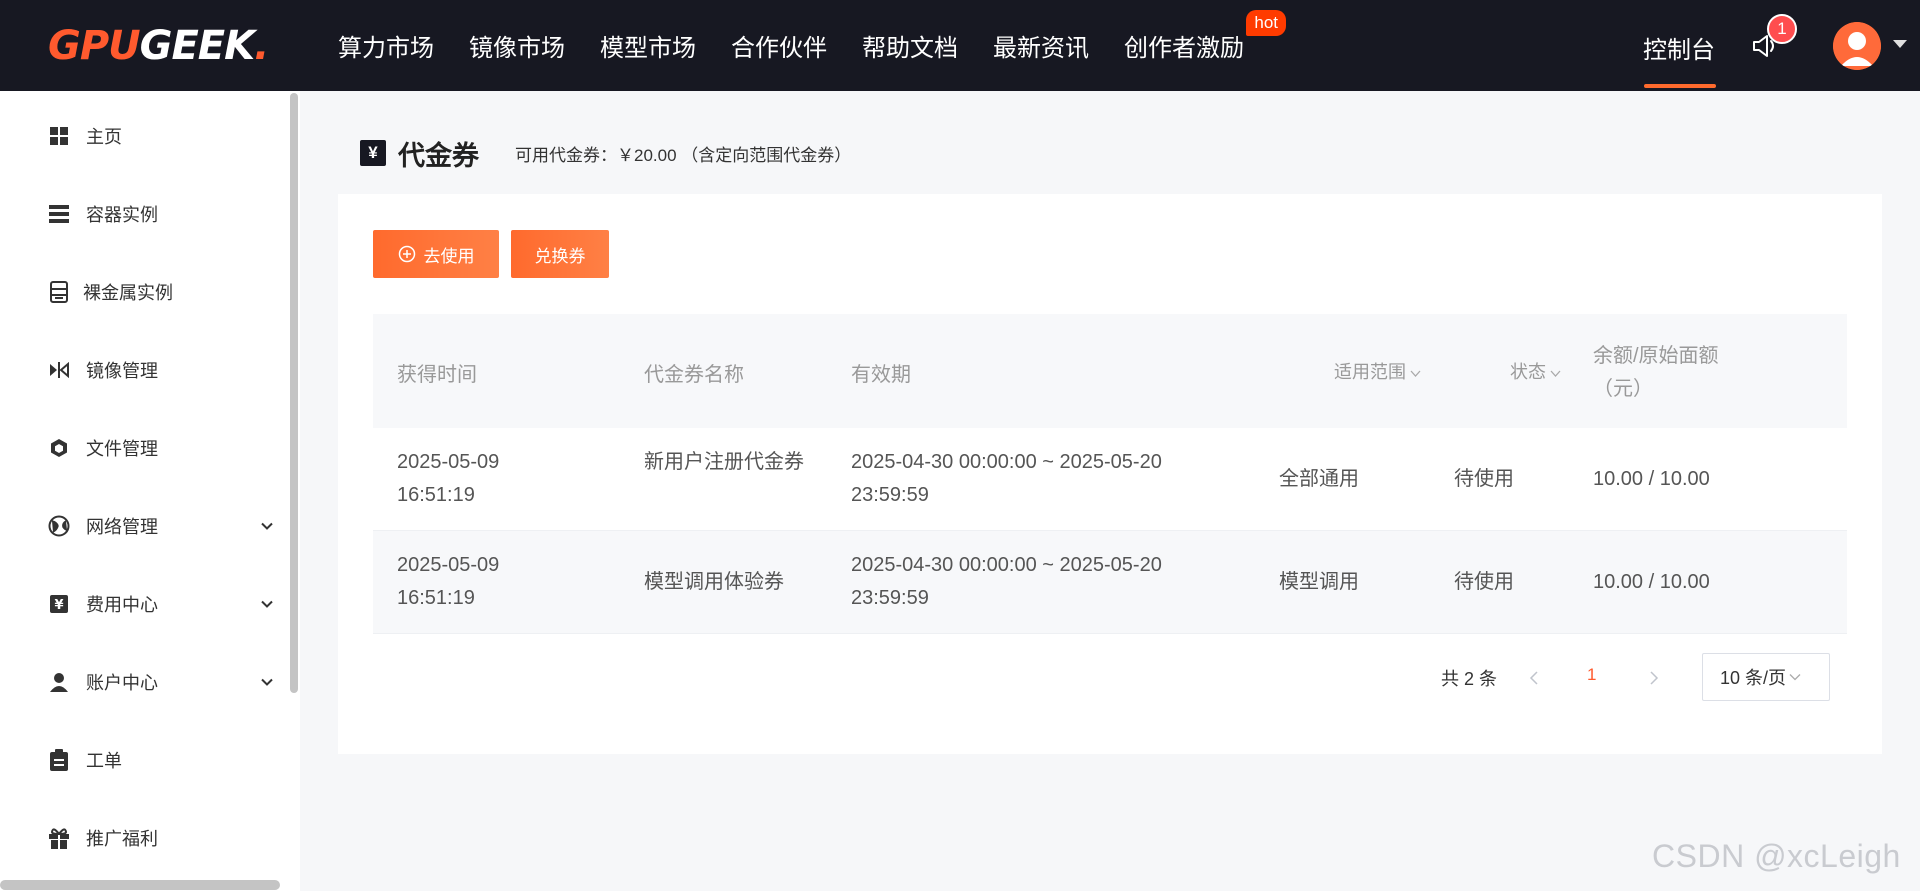 The width and height of the screenshot is (1920, 891). I want to click on nav-help-docs: 帮助文档, so click(910, 45).